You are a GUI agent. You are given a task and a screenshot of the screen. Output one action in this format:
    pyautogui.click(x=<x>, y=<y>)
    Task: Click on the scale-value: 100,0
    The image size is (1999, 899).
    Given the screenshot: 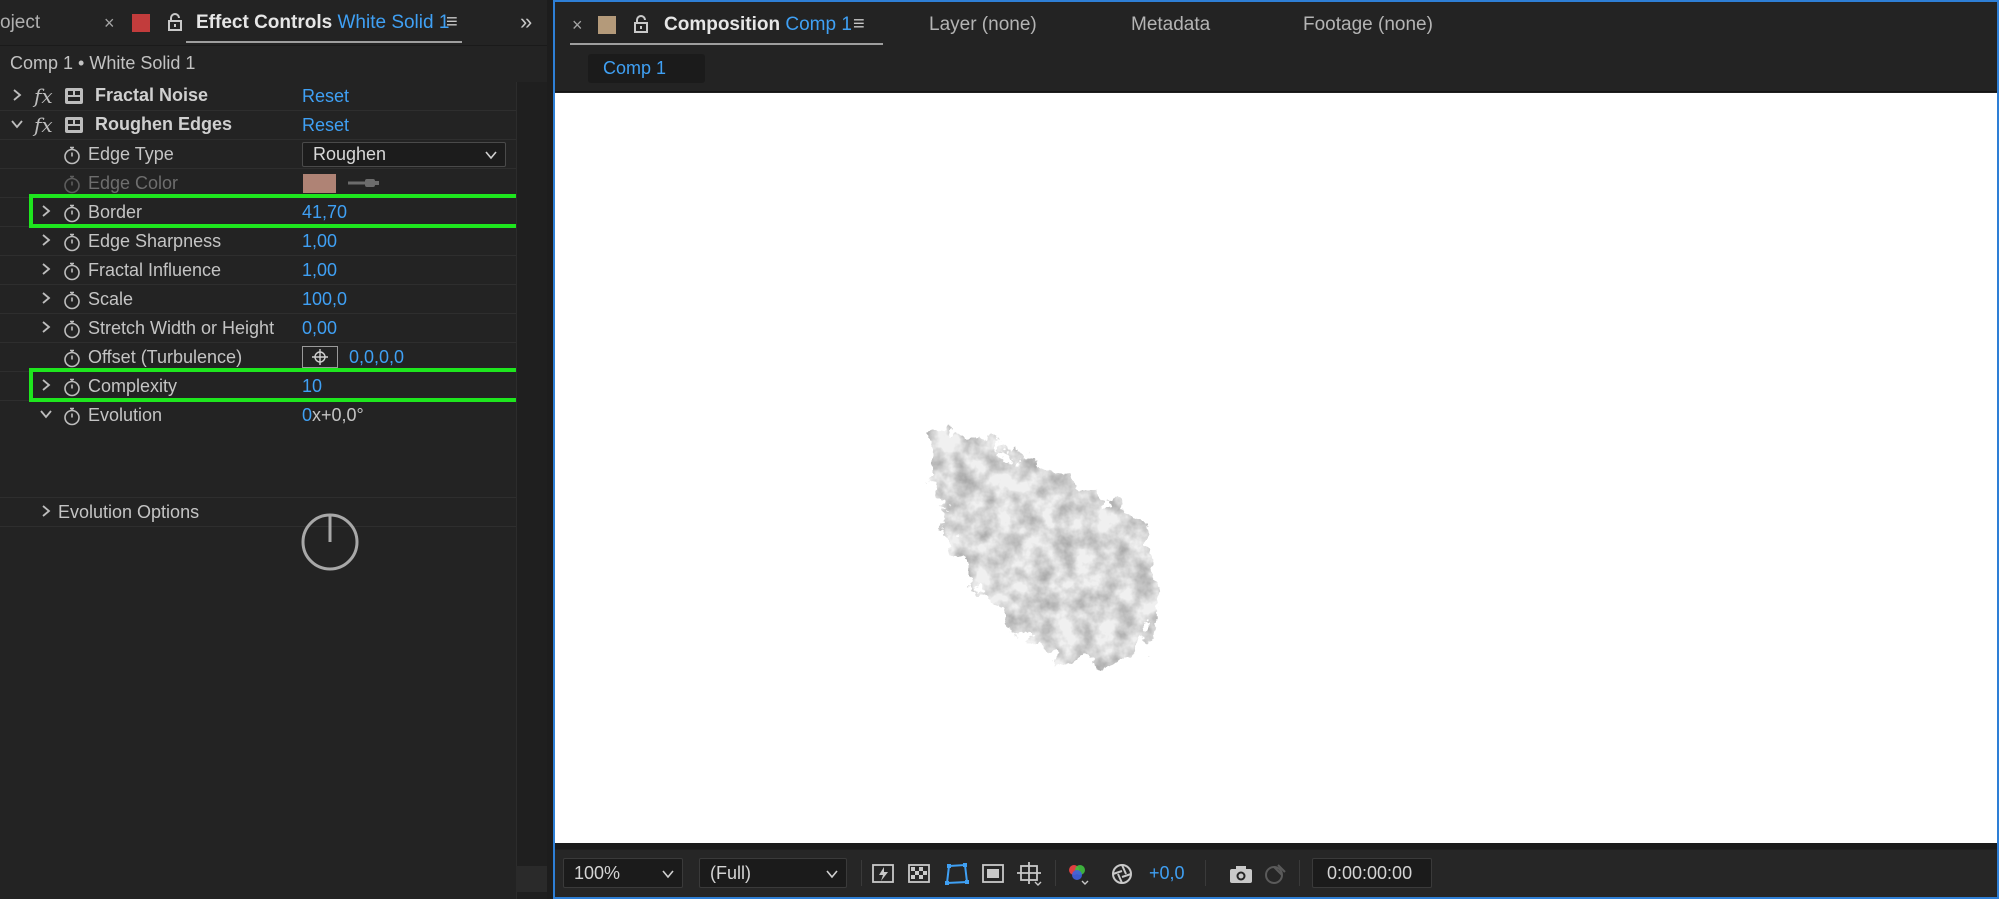 What is the action you would take?
    pyautogui.click(x=324, y=299)
    